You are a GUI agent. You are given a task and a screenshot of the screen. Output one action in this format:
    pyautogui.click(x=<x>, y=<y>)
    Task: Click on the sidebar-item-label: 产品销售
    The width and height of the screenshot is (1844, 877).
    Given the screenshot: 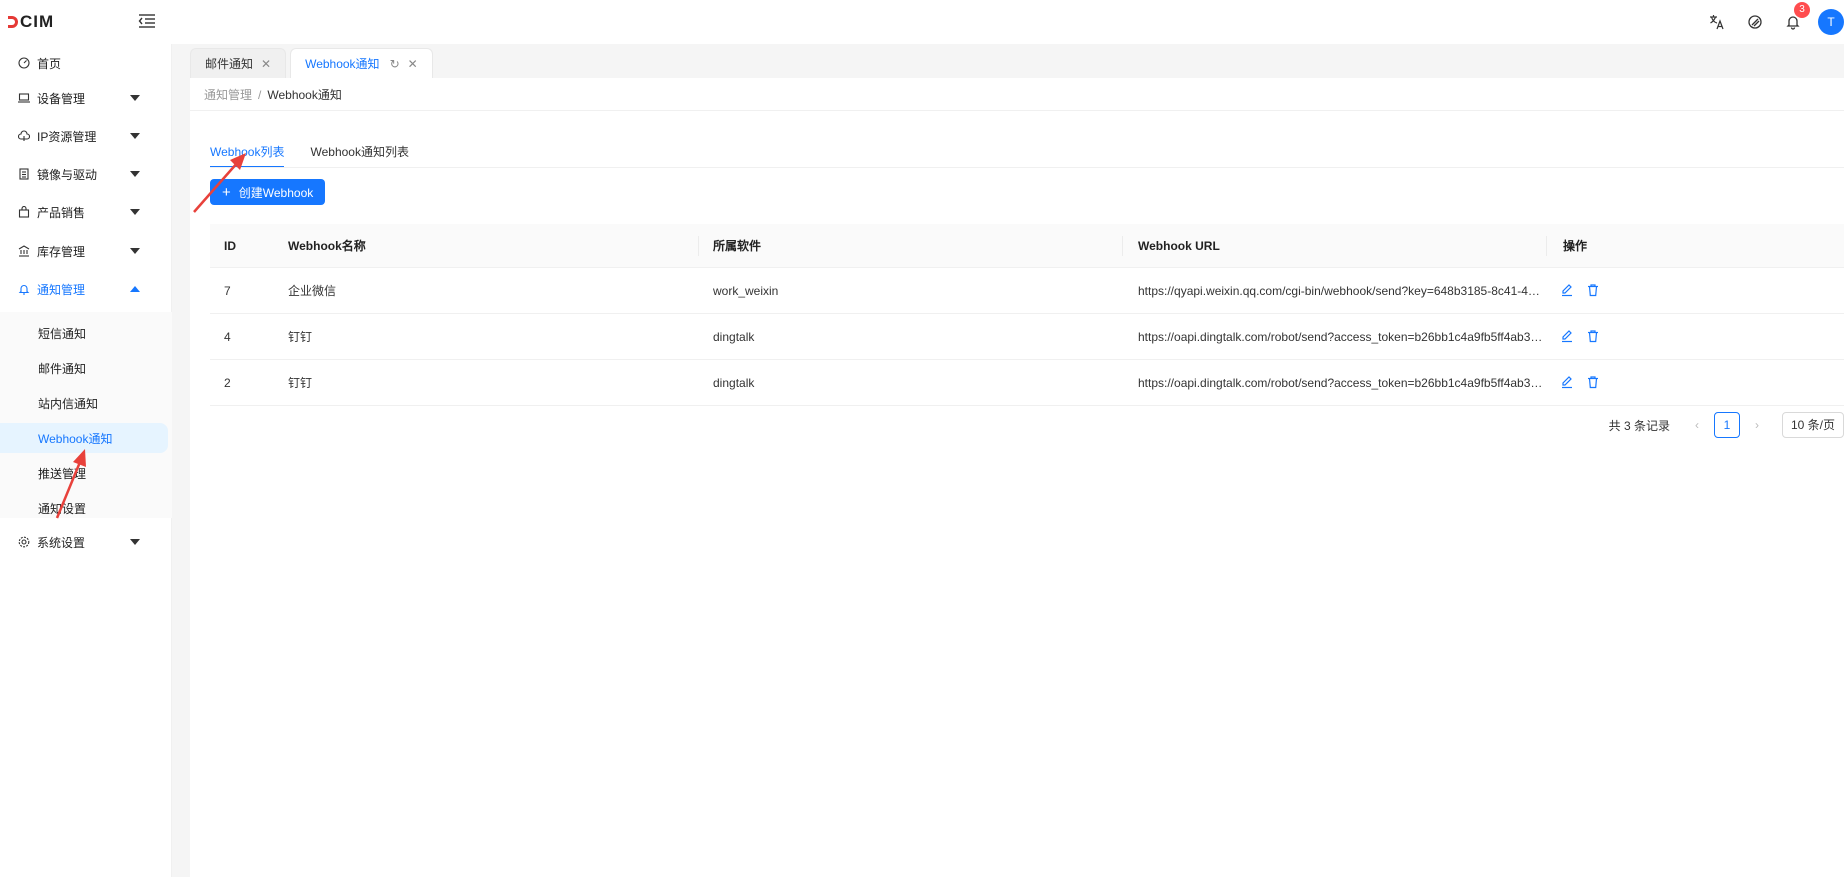 What is the action you would take?
    pyautogui.click(x=61, y=212)
    